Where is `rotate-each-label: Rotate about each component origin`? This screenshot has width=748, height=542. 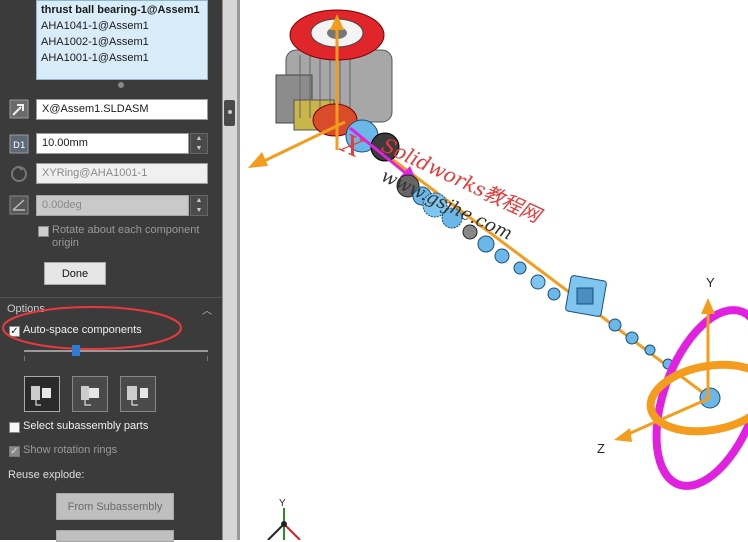
rotate-each-label: Rotate about each component origin is located at coordinates (126, 236).